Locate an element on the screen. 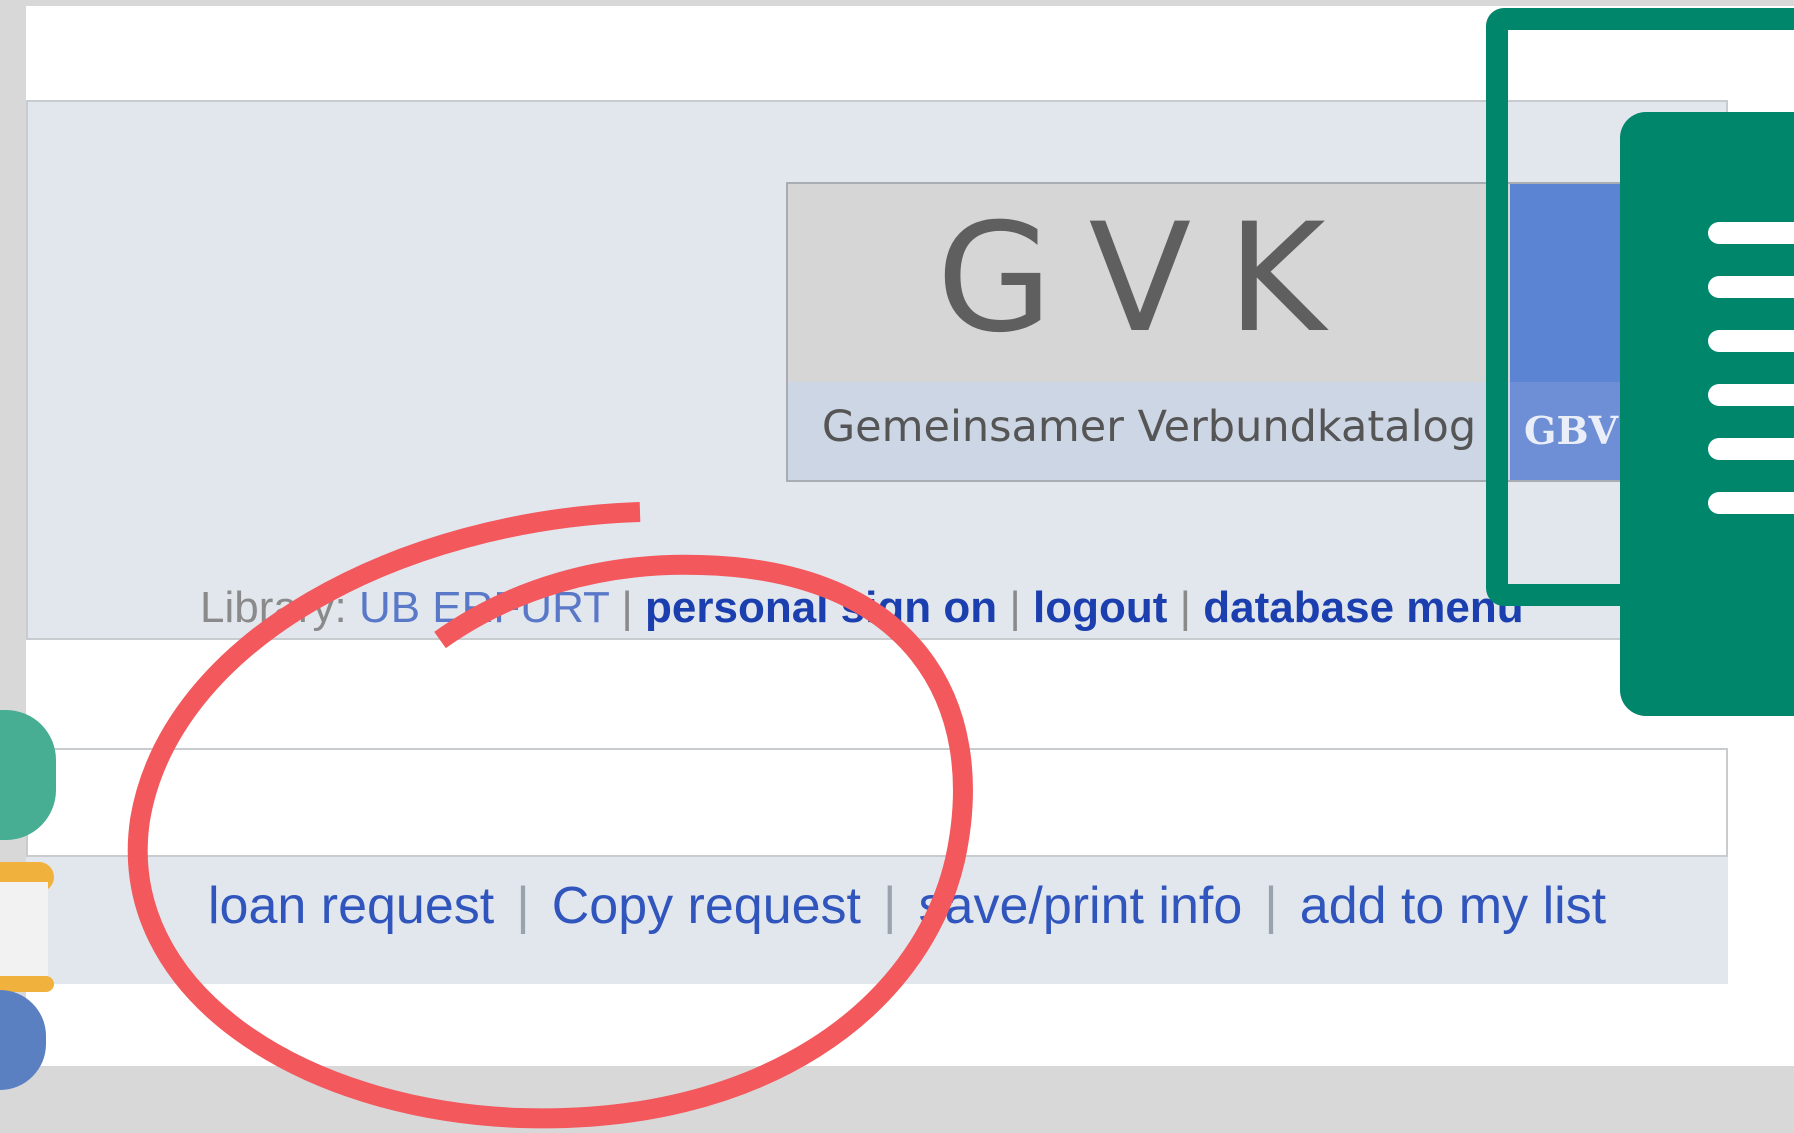 The image size is (1794, 1133). logo-subtitle: Gemeinsamer Verbundkatalog is located at coordinates (1149, 427).